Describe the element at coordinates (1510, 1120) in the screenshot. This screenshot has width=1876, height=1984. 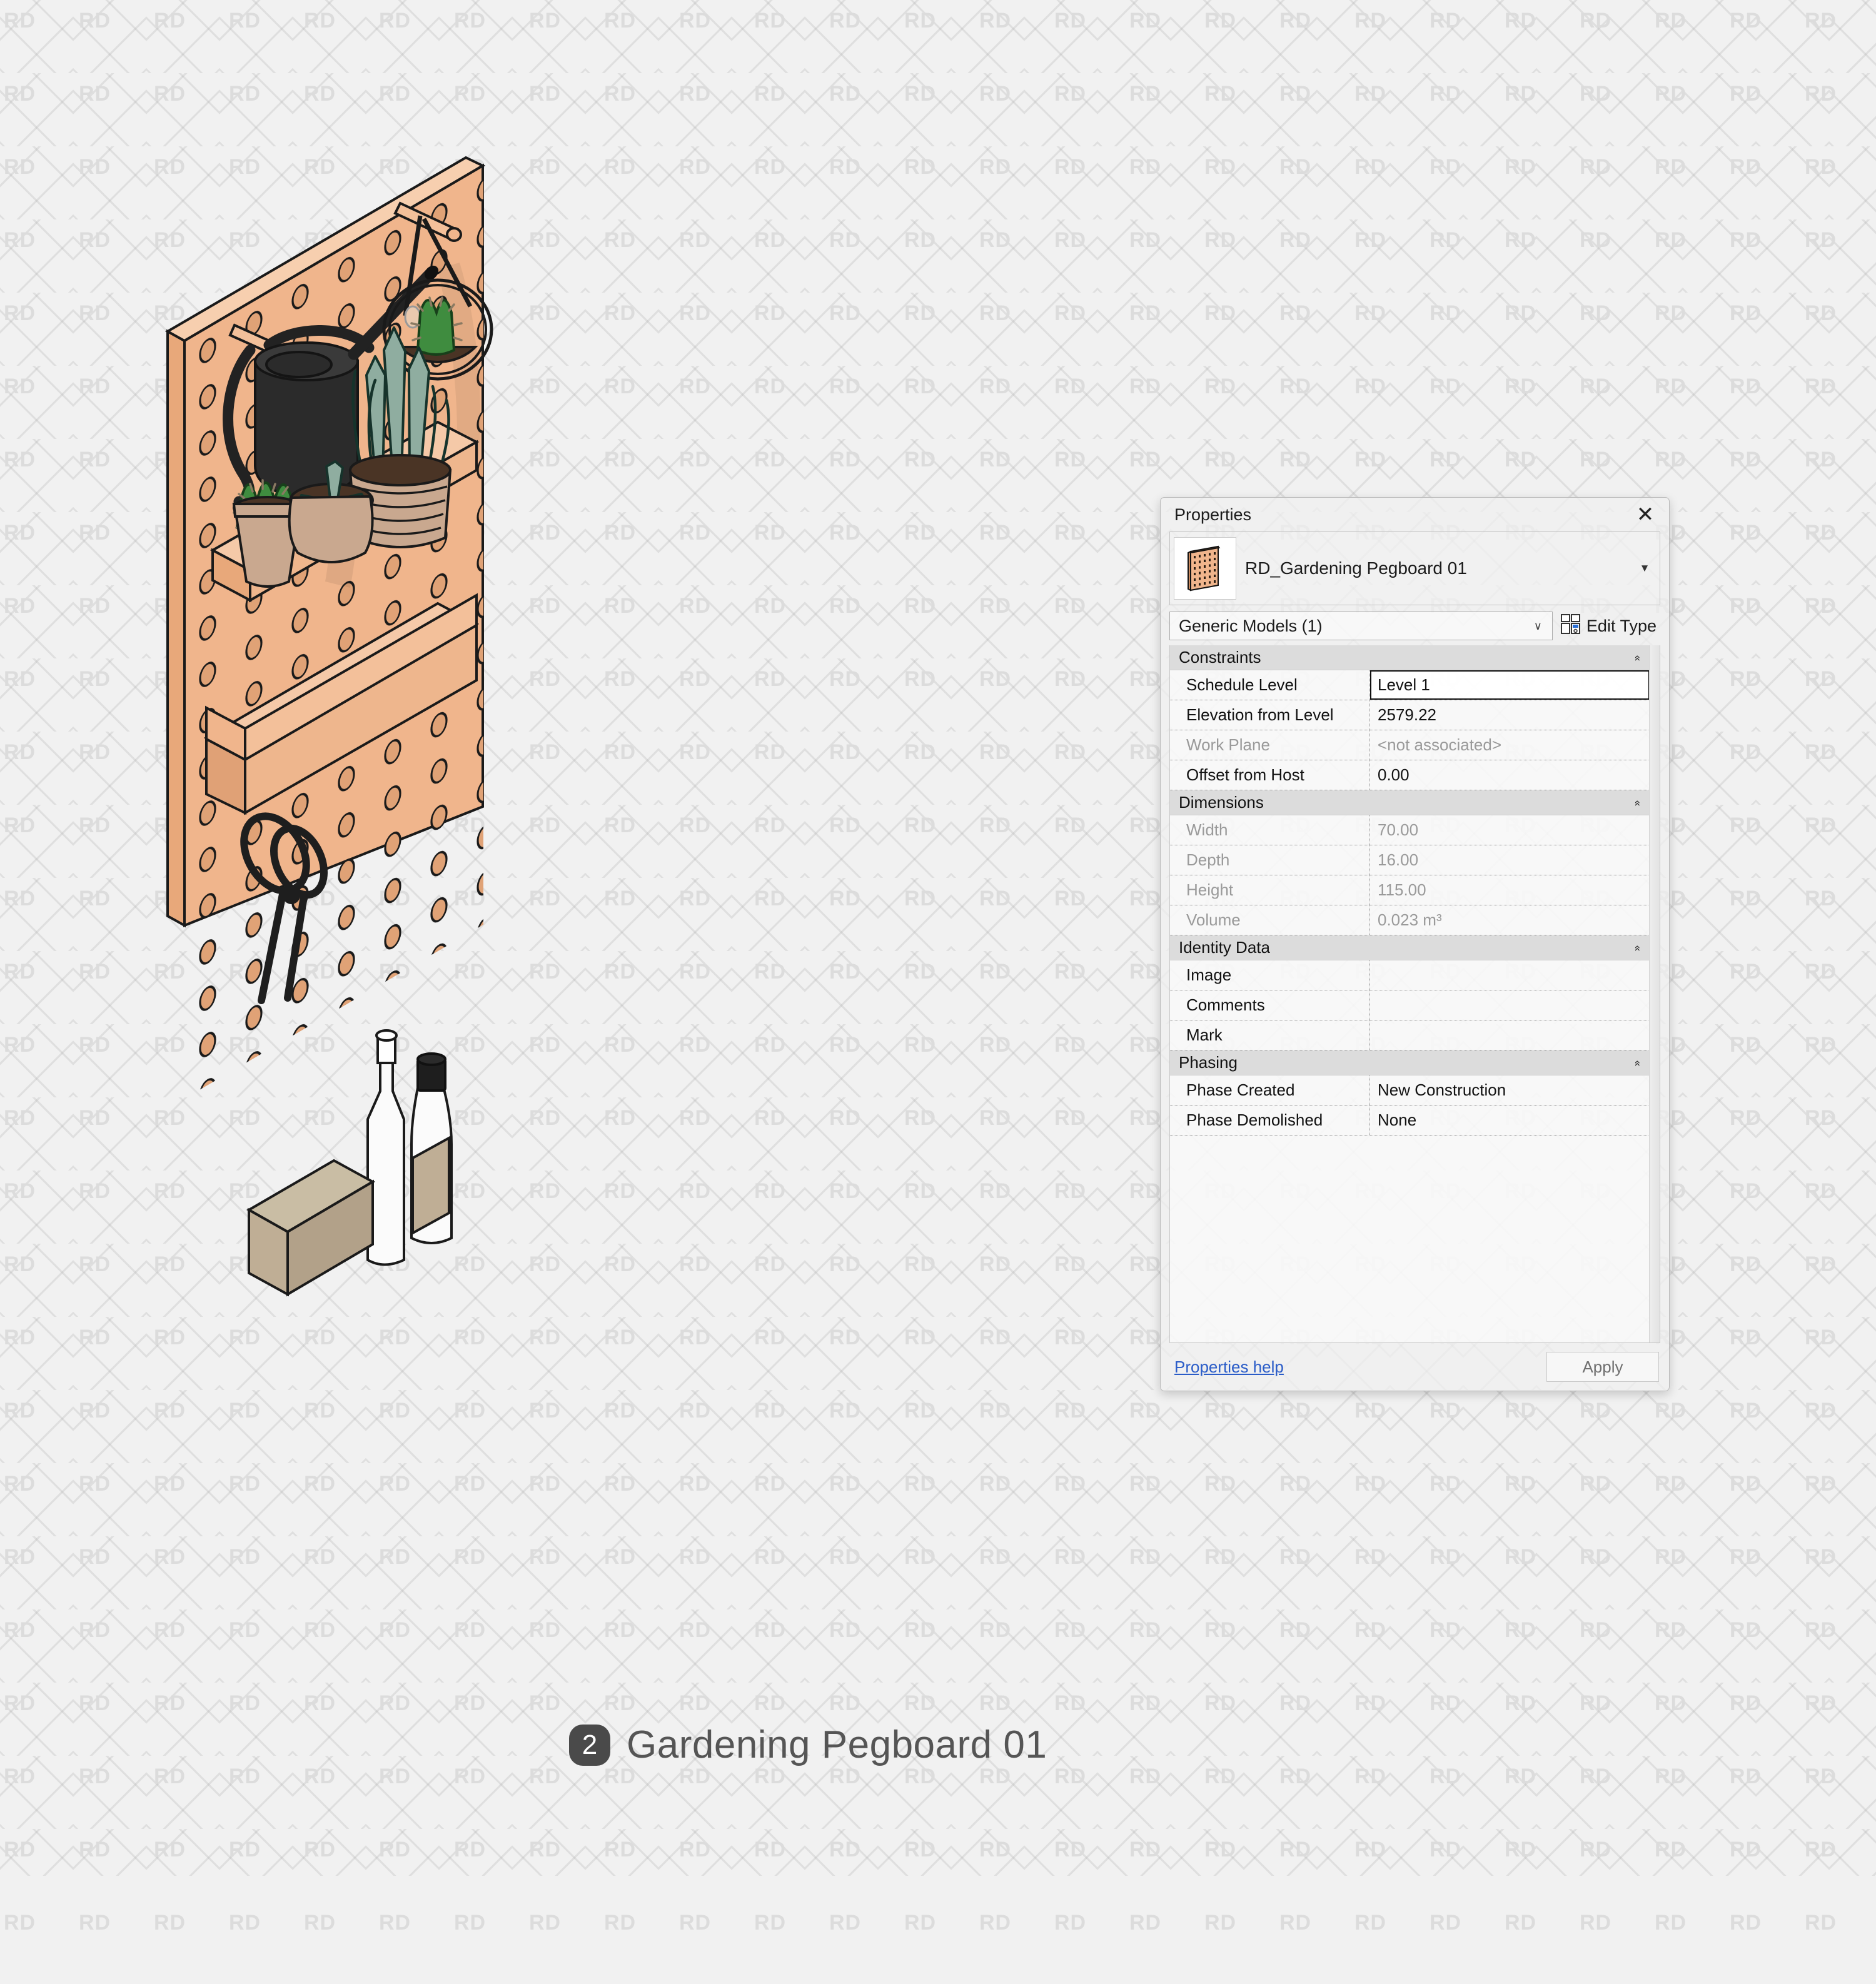
I see `property-value: None` at that location.